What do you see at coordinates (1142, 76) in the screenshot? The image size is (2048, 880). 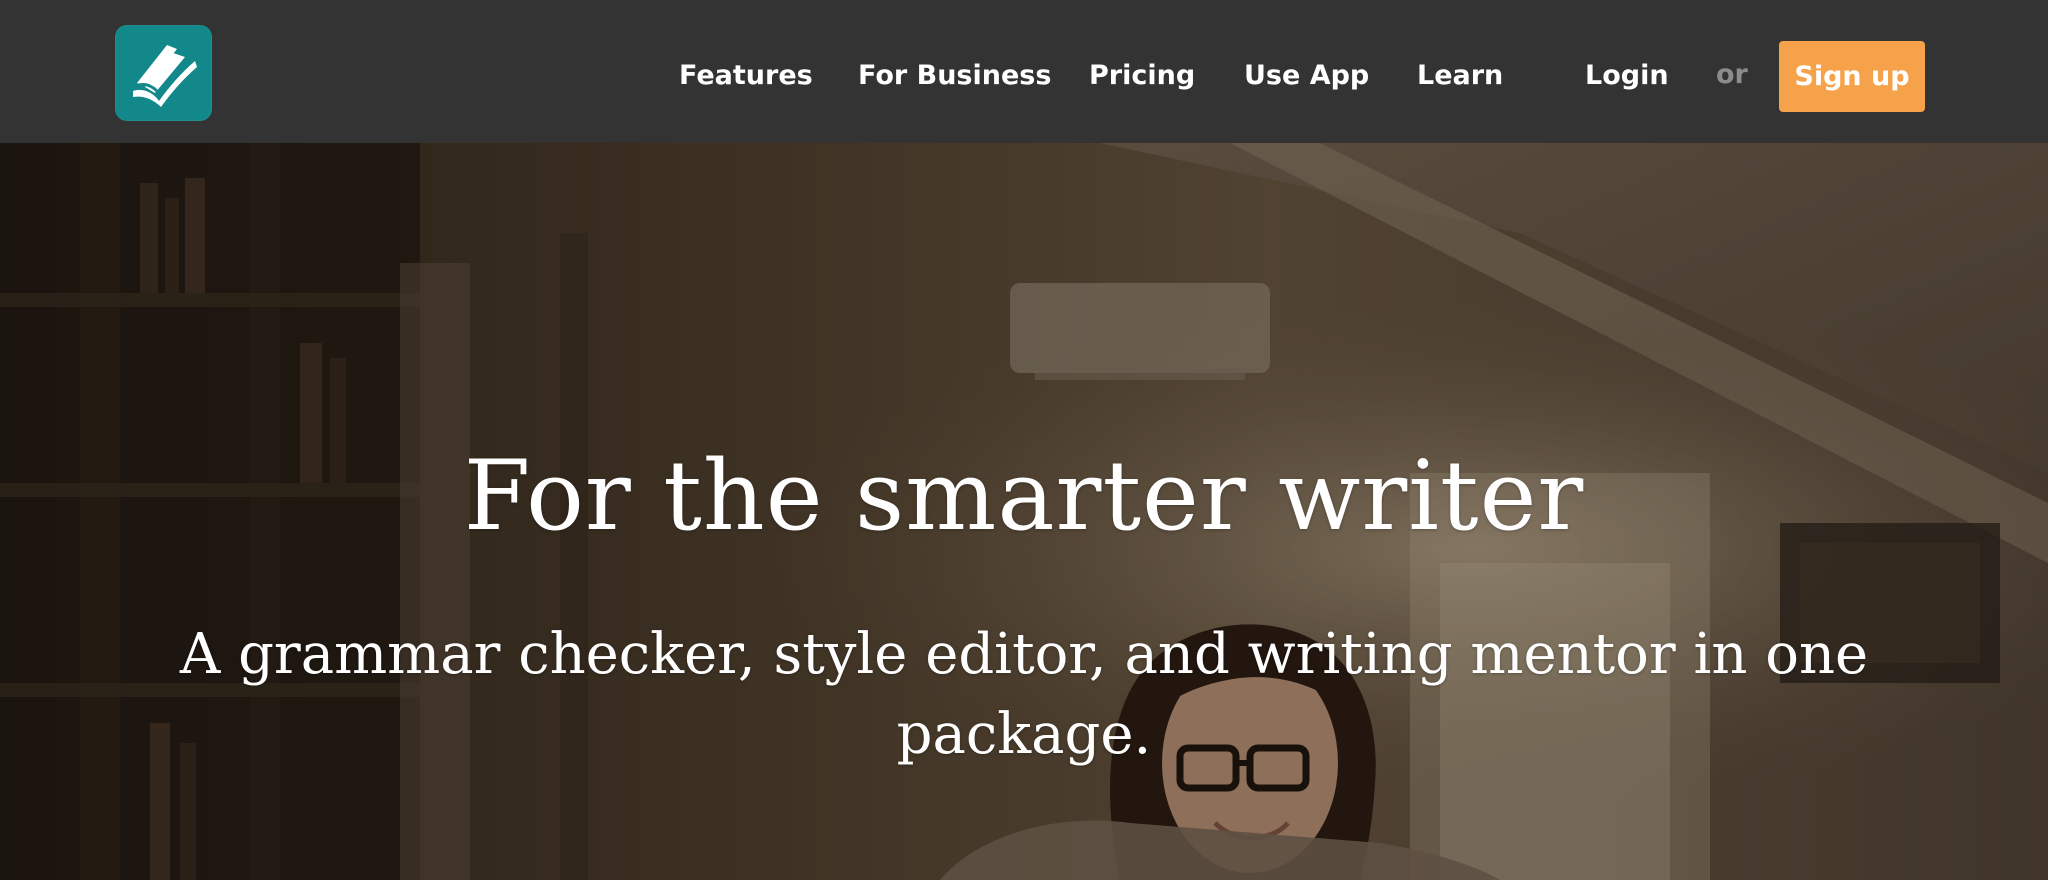 I see `nav-pricing: Pricing` at bounding box center [1142, 76].